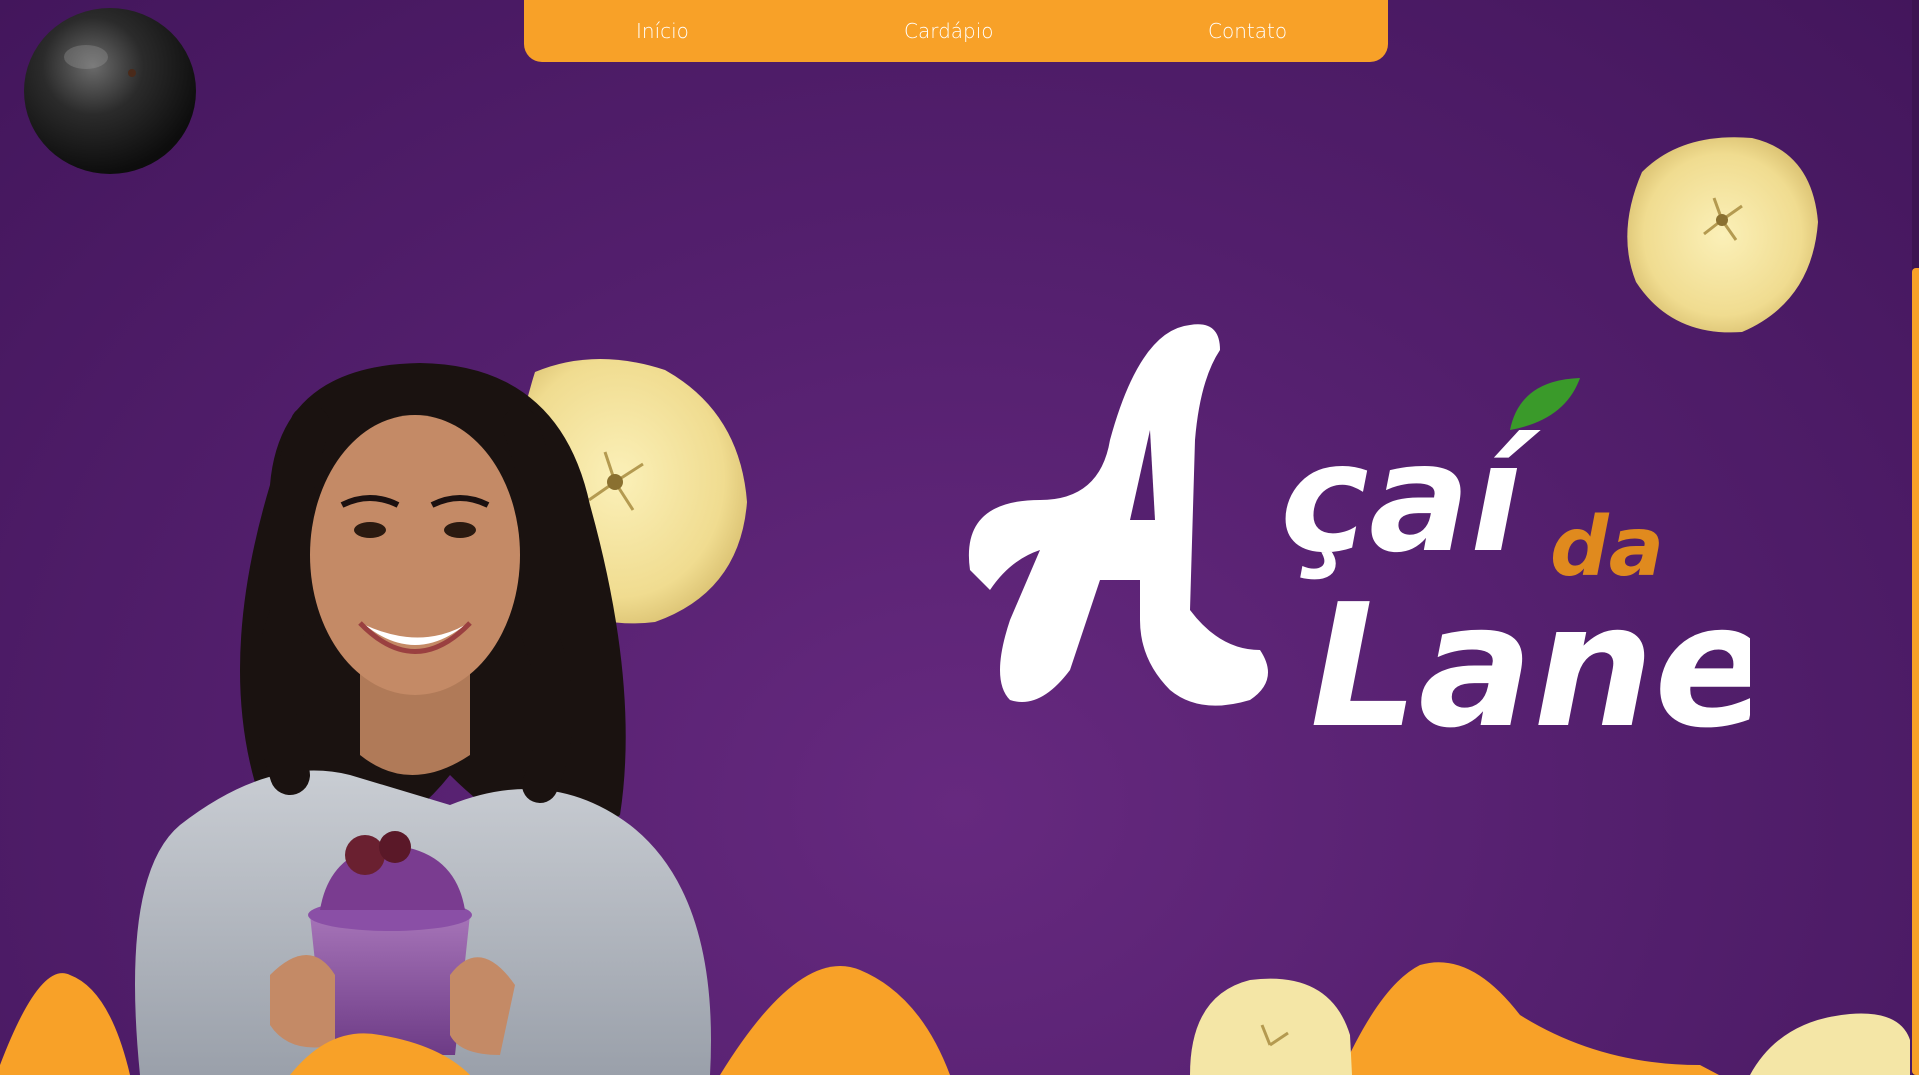 This screenshot has width=1919, height=1075. Describe the element at coordinates (1722, 235) in the screenshot. I see `banana-slice-image-top-right` at that location.